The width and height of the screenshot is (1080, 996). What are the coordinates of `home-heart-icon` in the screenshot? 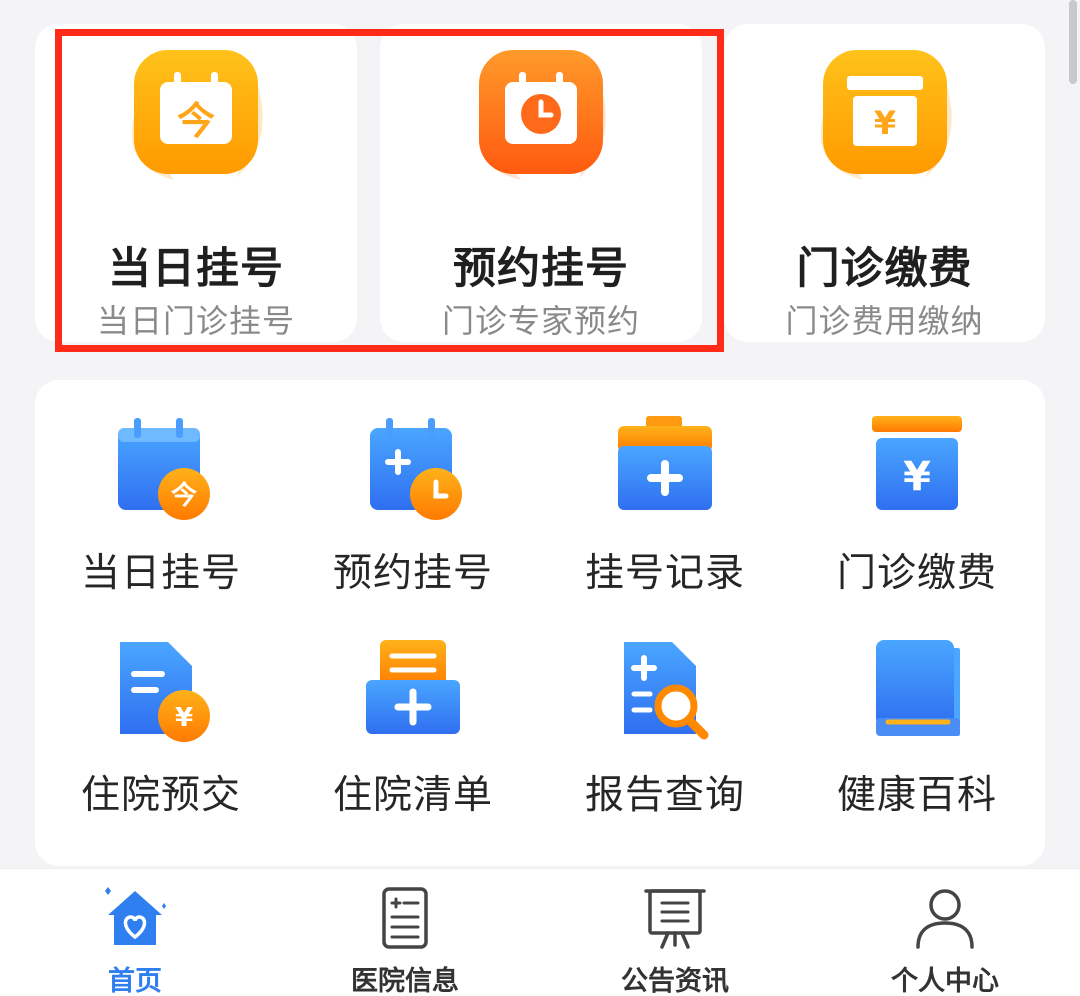 It's located at (135, 916).